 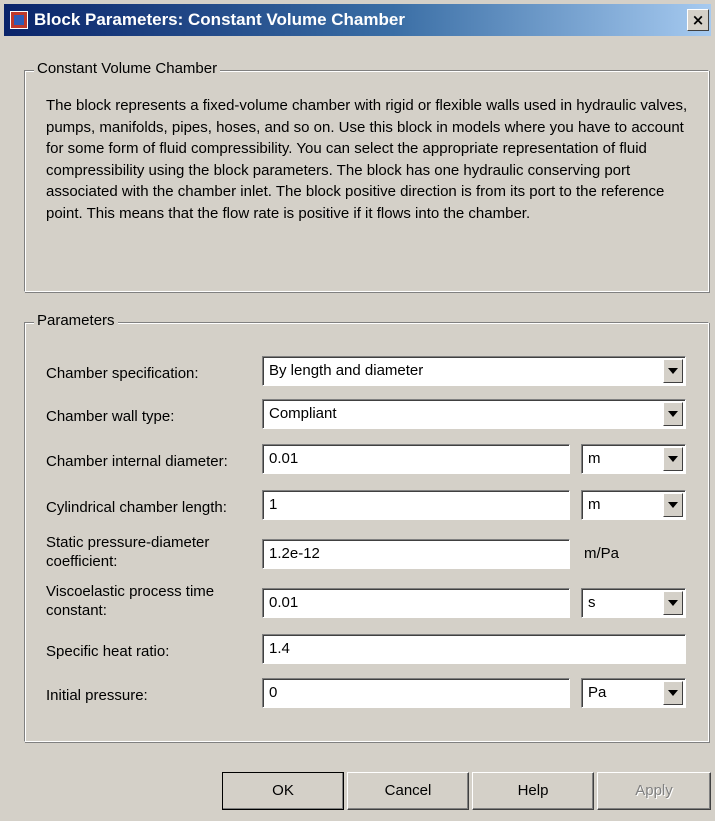 I want to click on pressure-diameter-coefficient-label: Static pressure-diameter coefficient:, so click(x=128, y=552).